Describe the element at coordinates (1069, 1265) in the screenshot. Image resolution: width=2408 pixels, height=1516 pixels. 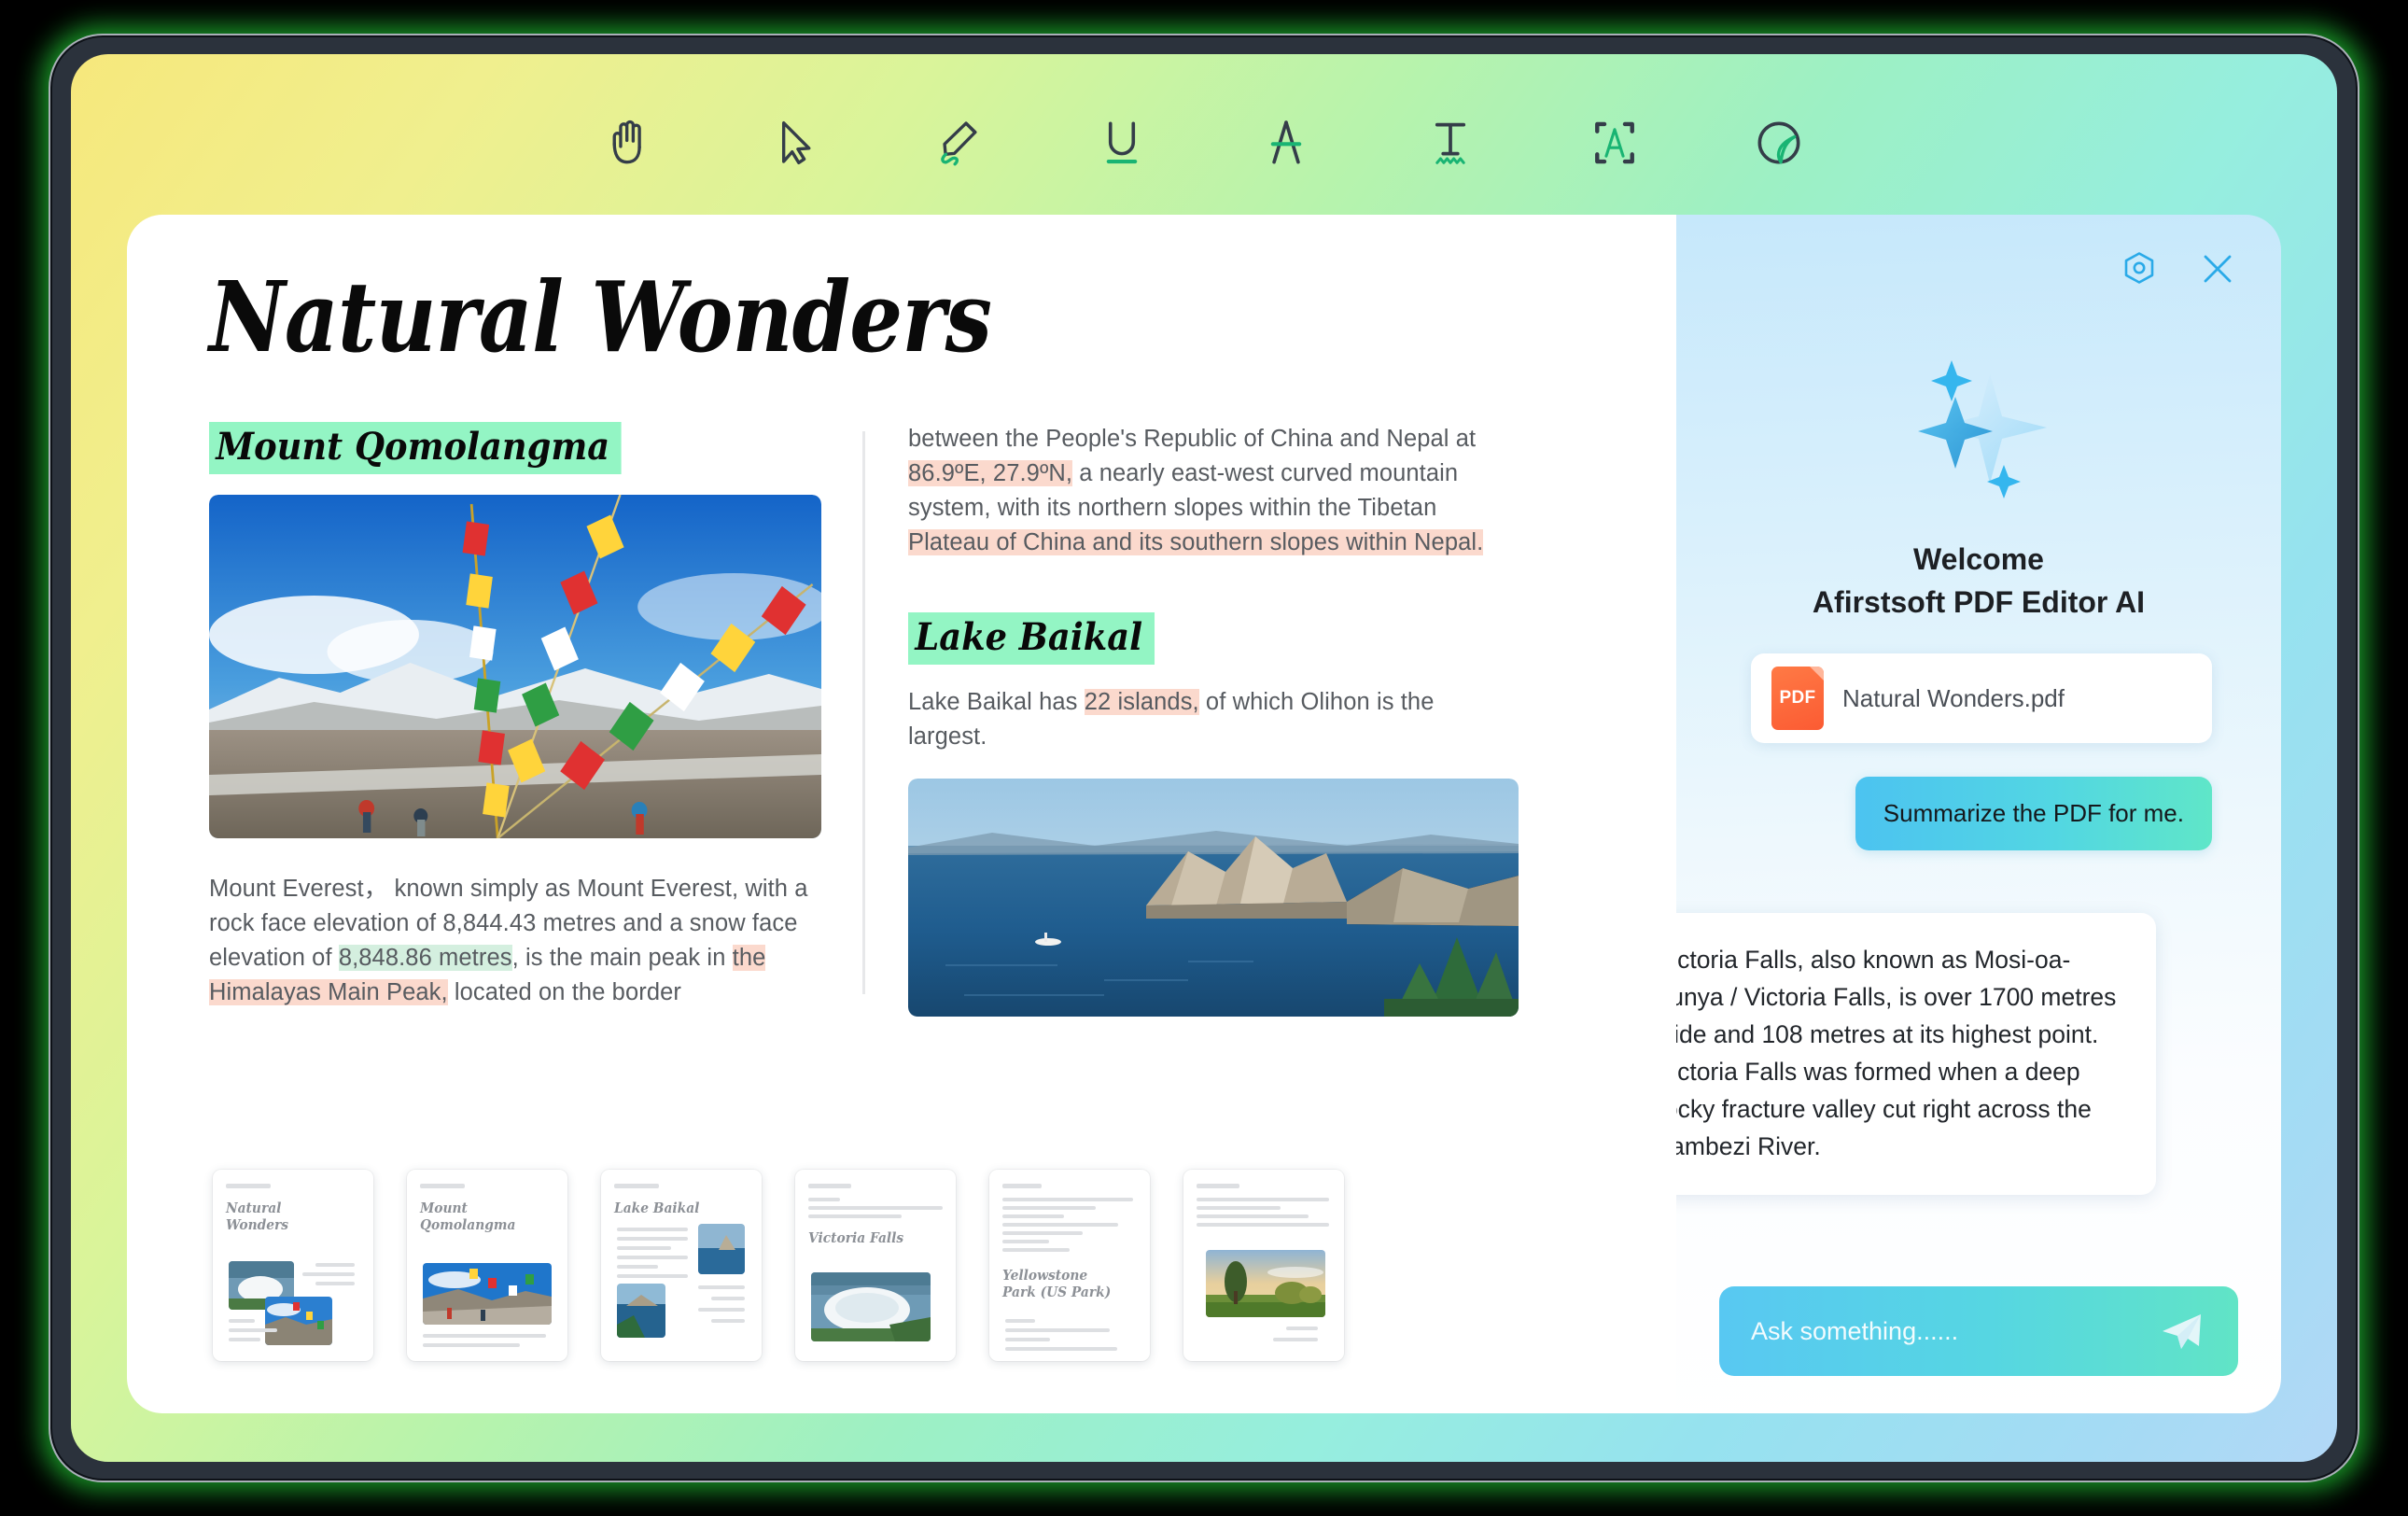
I see `thumbnail-page-5: Yellowstone Park (US Park)` at that location.